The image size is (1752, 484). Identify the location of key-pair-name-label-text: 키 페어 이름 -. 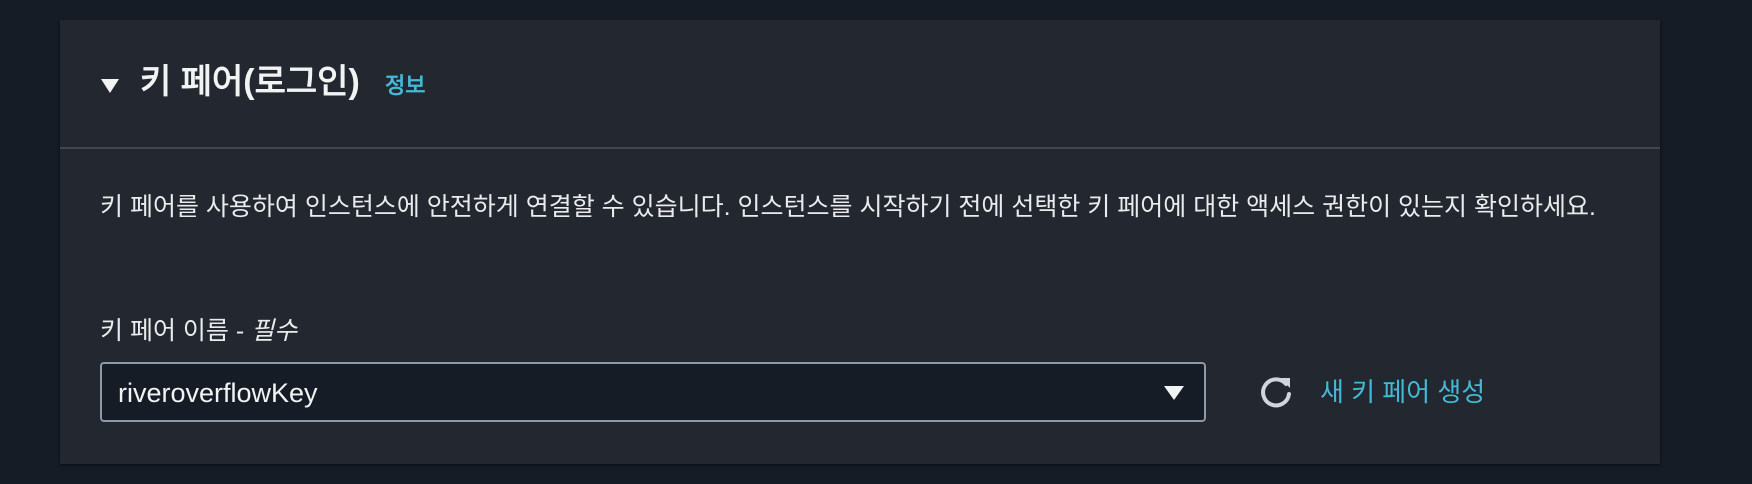
(176, 331).